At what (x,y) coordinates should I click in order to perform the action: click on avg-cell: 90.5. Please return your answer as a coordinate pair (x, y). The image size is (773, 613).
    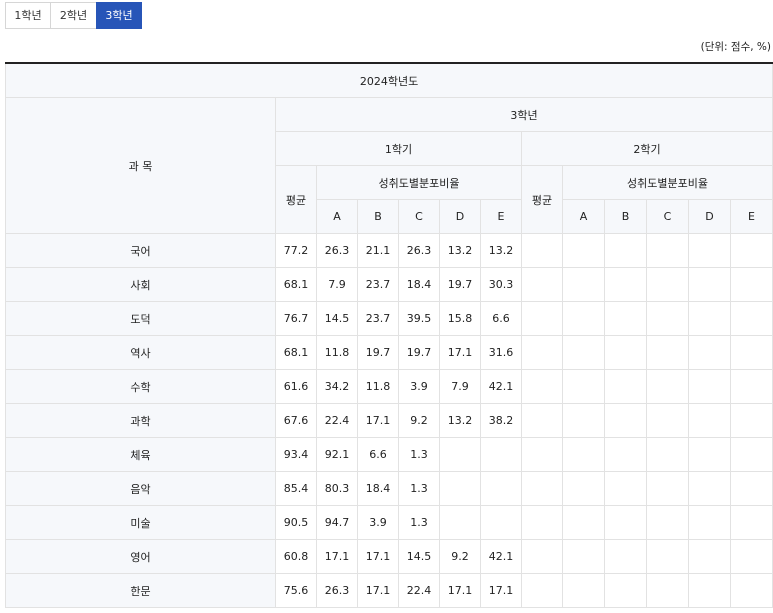
    Looking at the image, I should click on (296, 522).